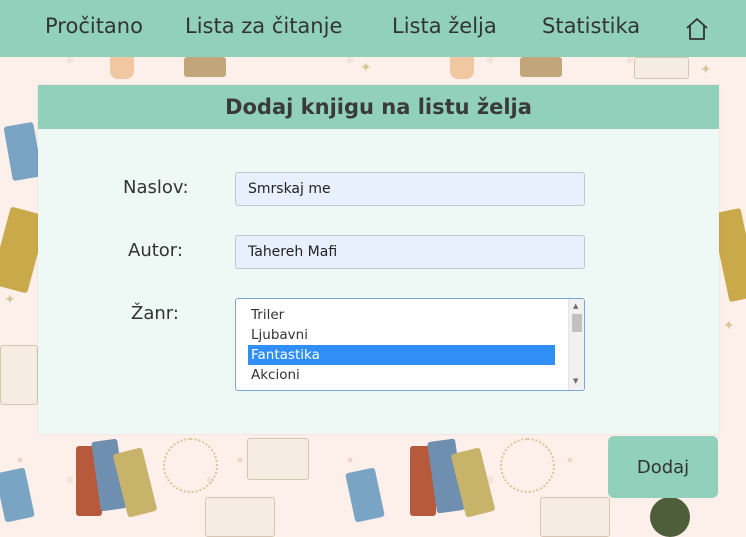 The width and height of the screenshot is (746, 537). What do you see at coordinates (401, 335) in the screenshot?
I see `genre-option: Ljubavni` at bounding box center [401, 335].